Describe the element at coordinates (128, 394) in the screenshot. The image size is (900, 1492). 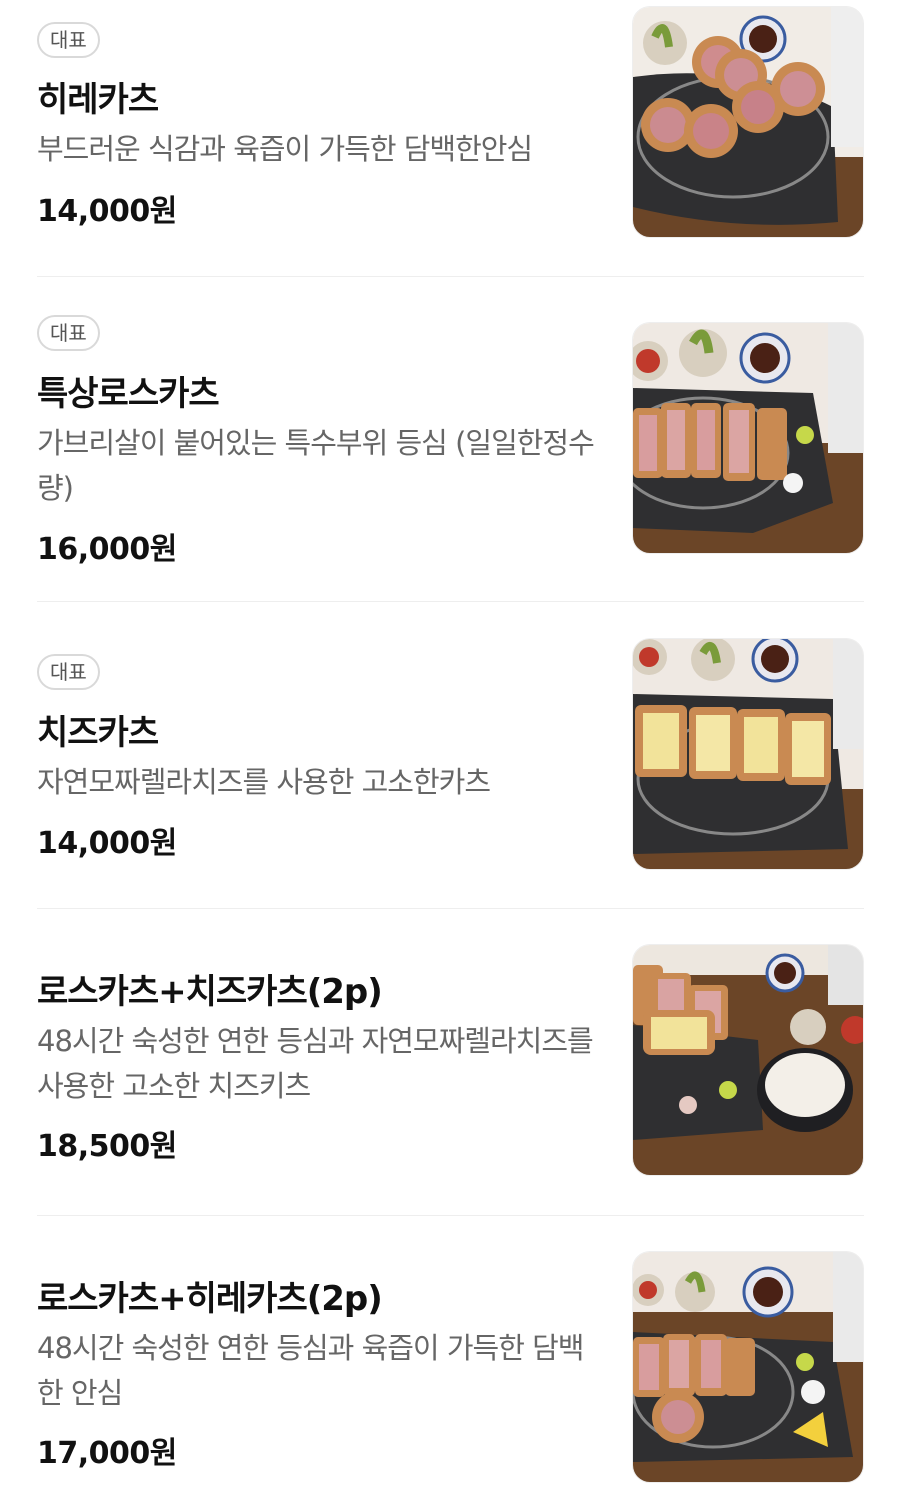
I see `menu-item-name: 특상로스카츠` at that location.